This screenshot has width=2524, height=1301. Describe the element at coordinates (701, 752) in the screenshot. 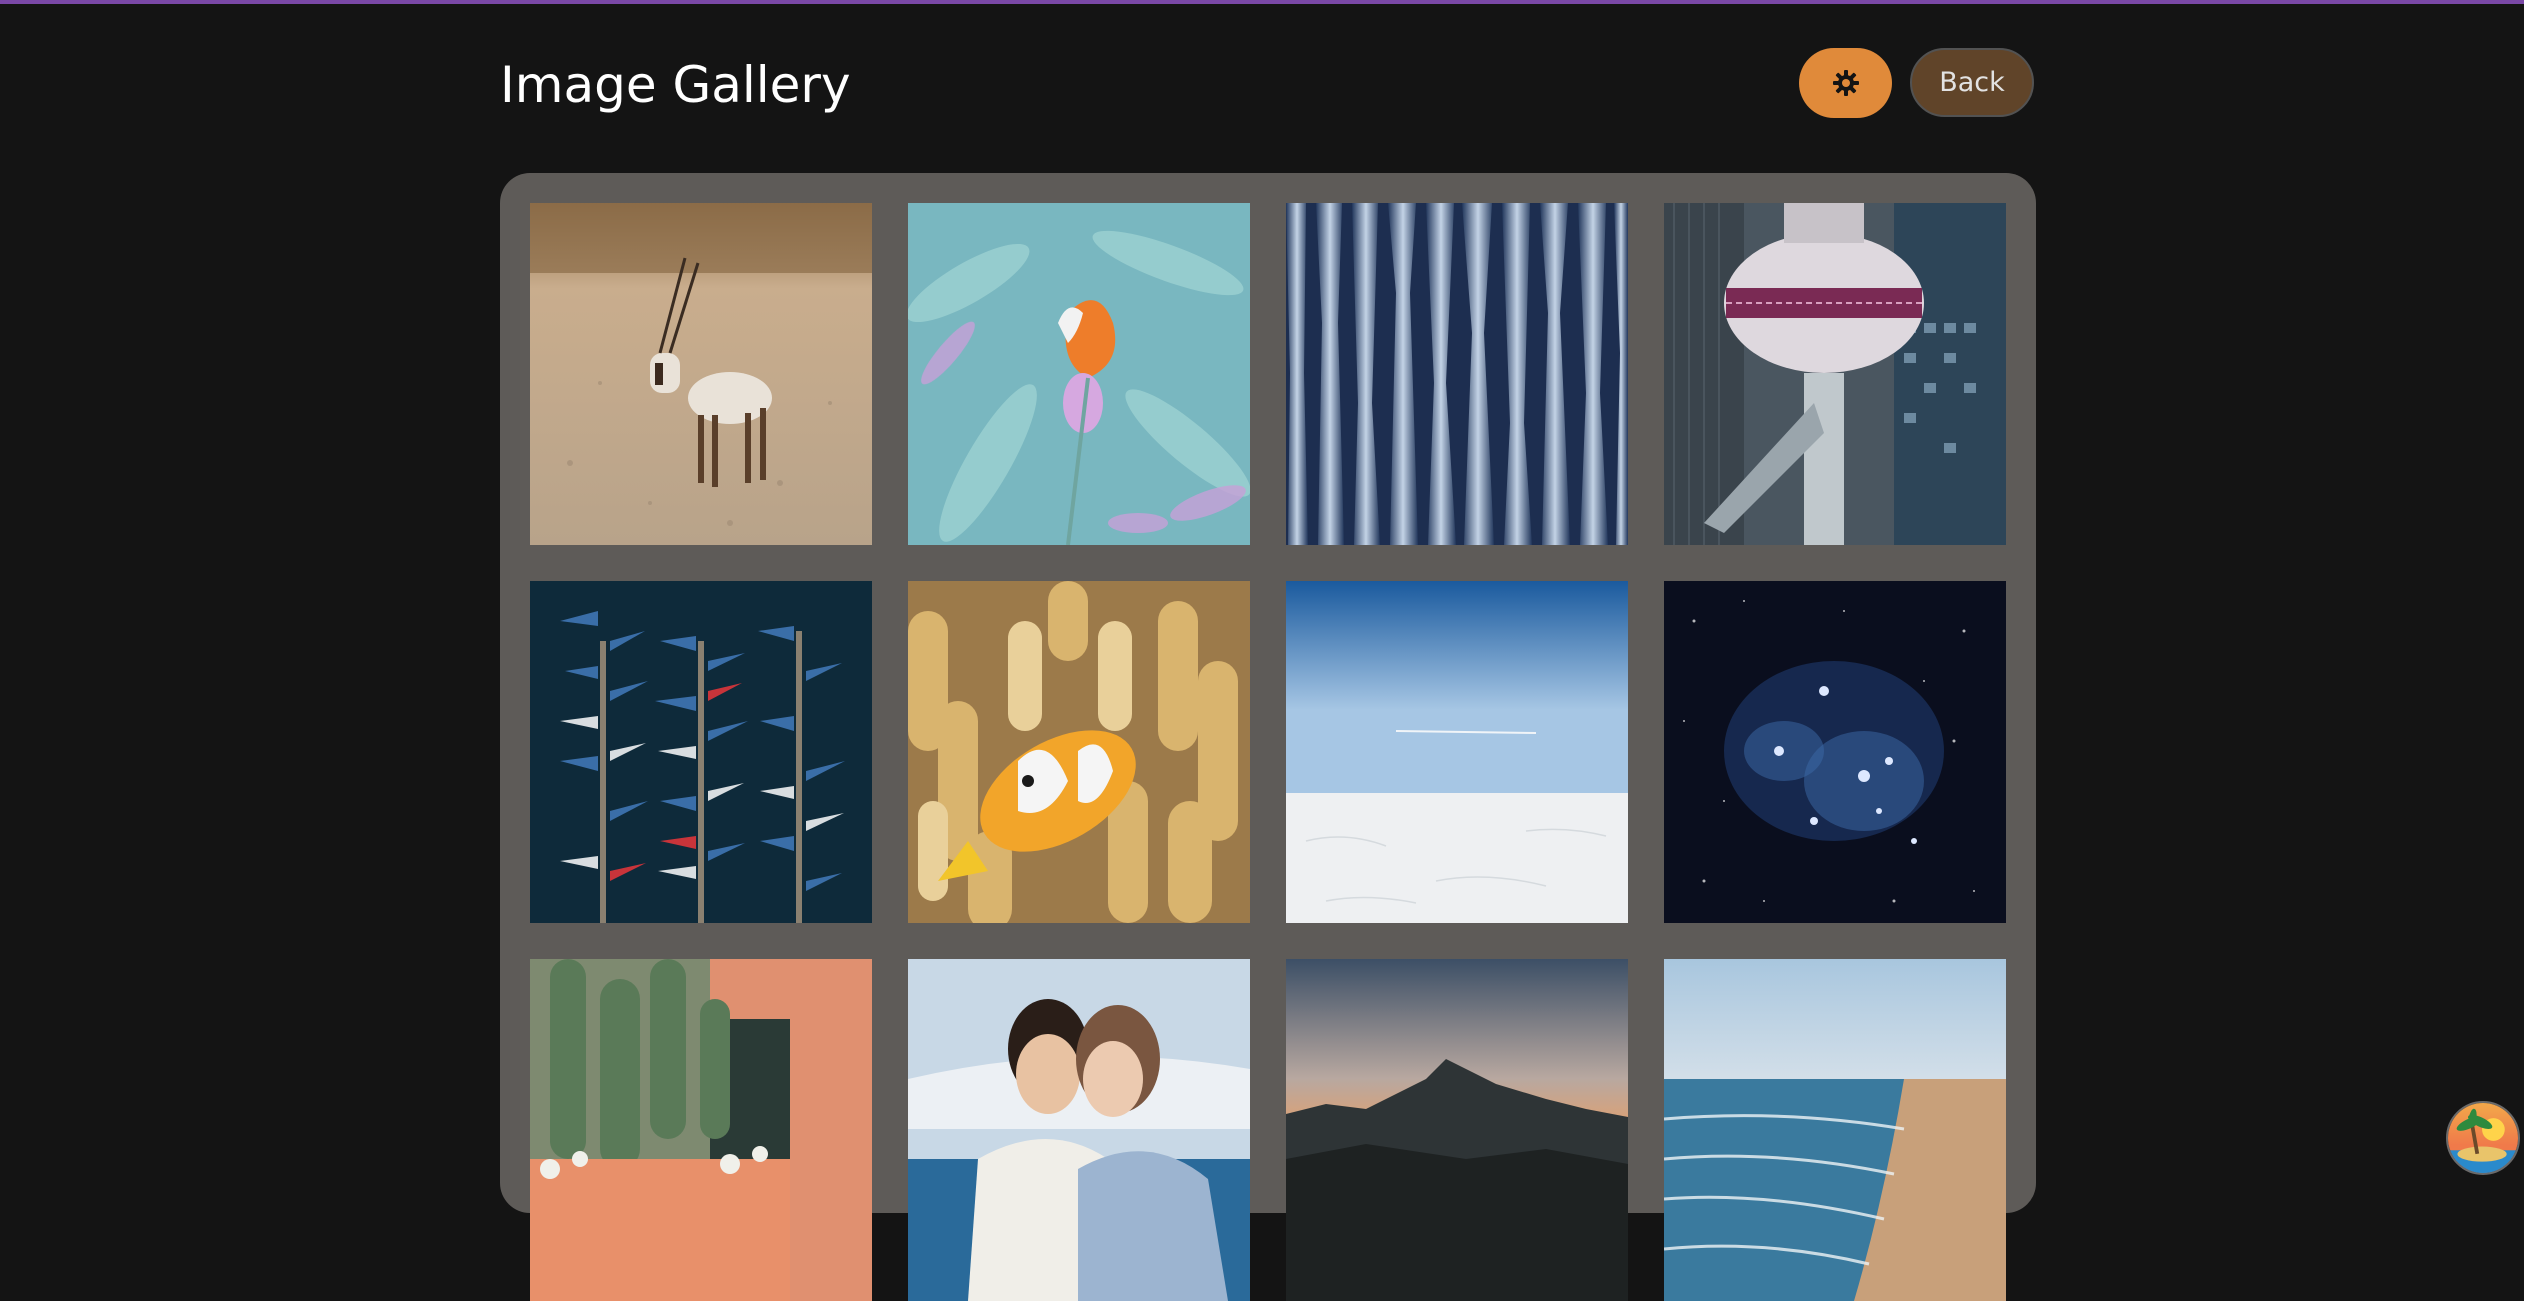

I see `gallery-image-boats` at that location.